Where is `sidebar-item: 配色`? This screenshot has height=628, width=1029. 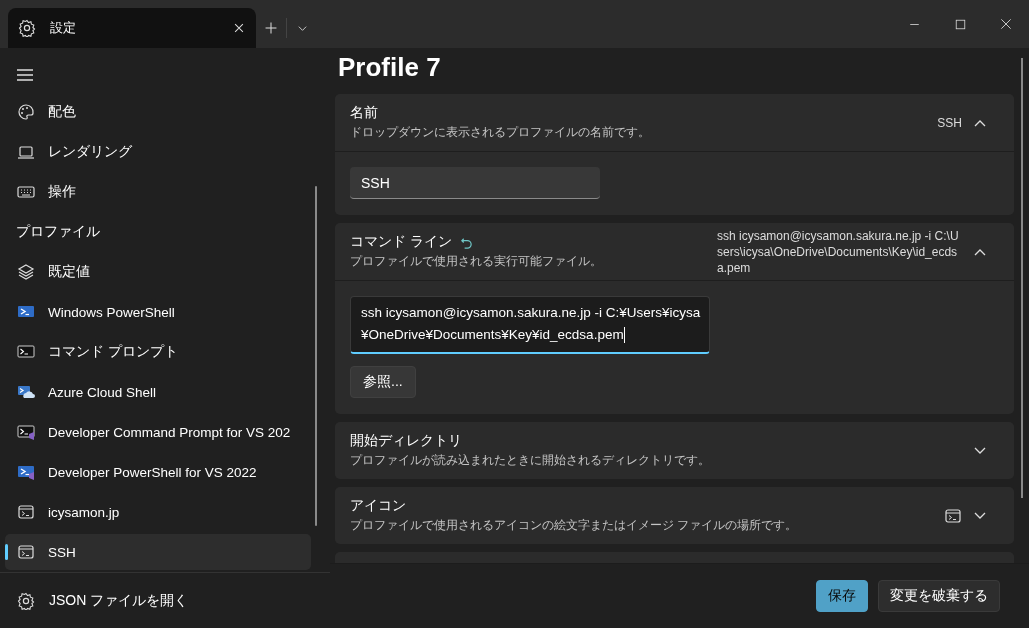
sidebar-item: 配色 is located at coordinates (158, 112).